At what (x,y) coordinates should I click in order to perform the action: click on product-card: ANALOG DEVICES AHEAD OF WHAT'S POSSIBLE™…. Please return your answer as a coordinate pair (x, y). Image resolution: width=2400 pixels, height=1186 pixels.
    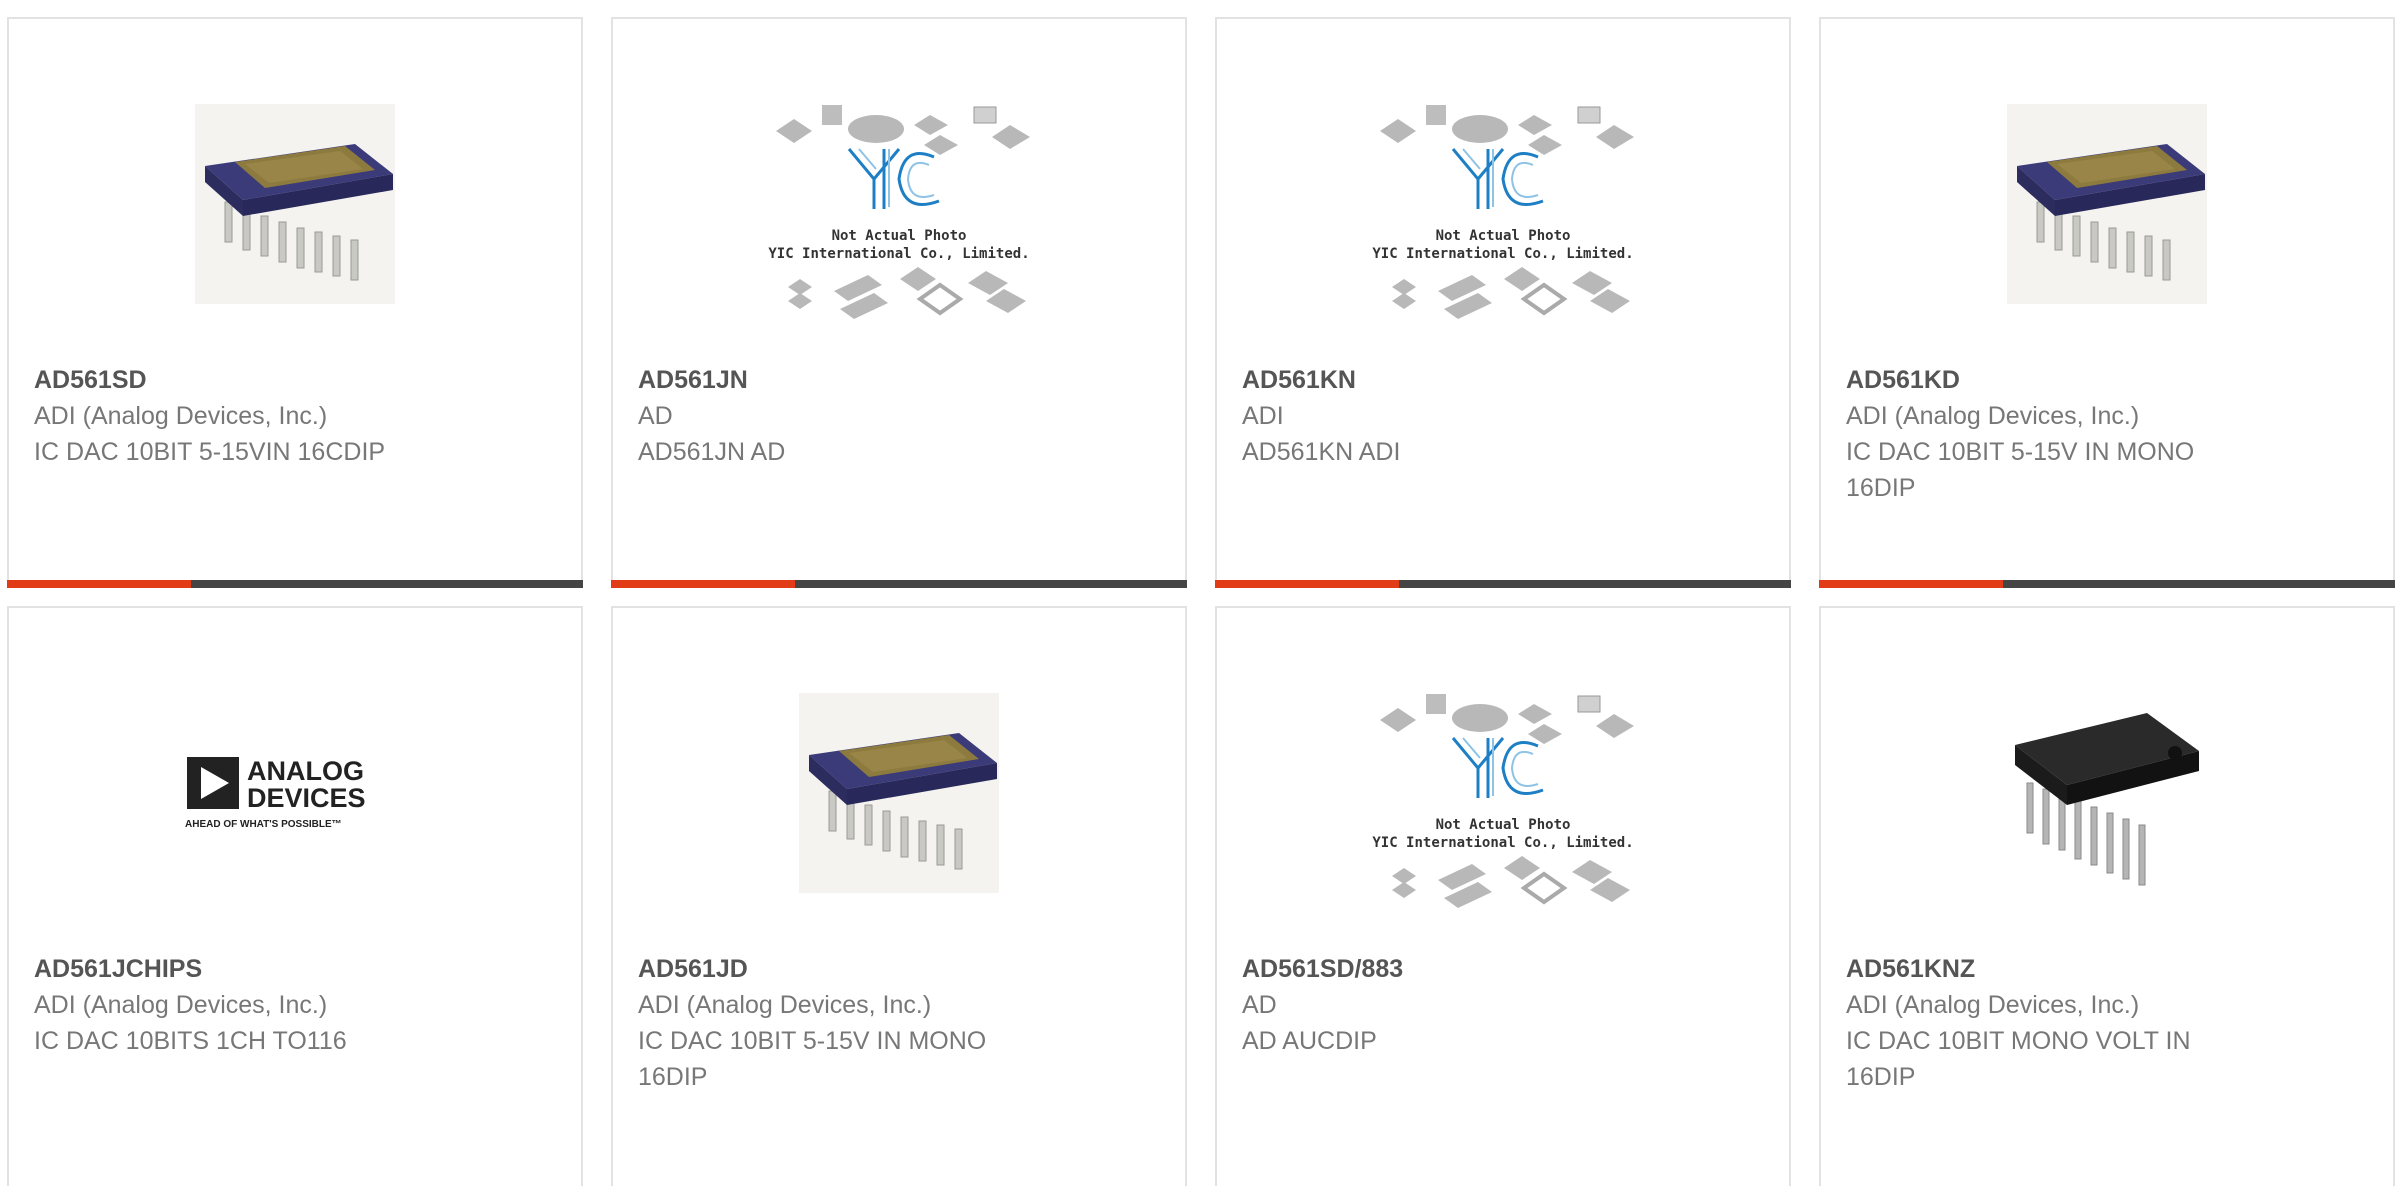
    Looking at the image, I should click on (295, 896).